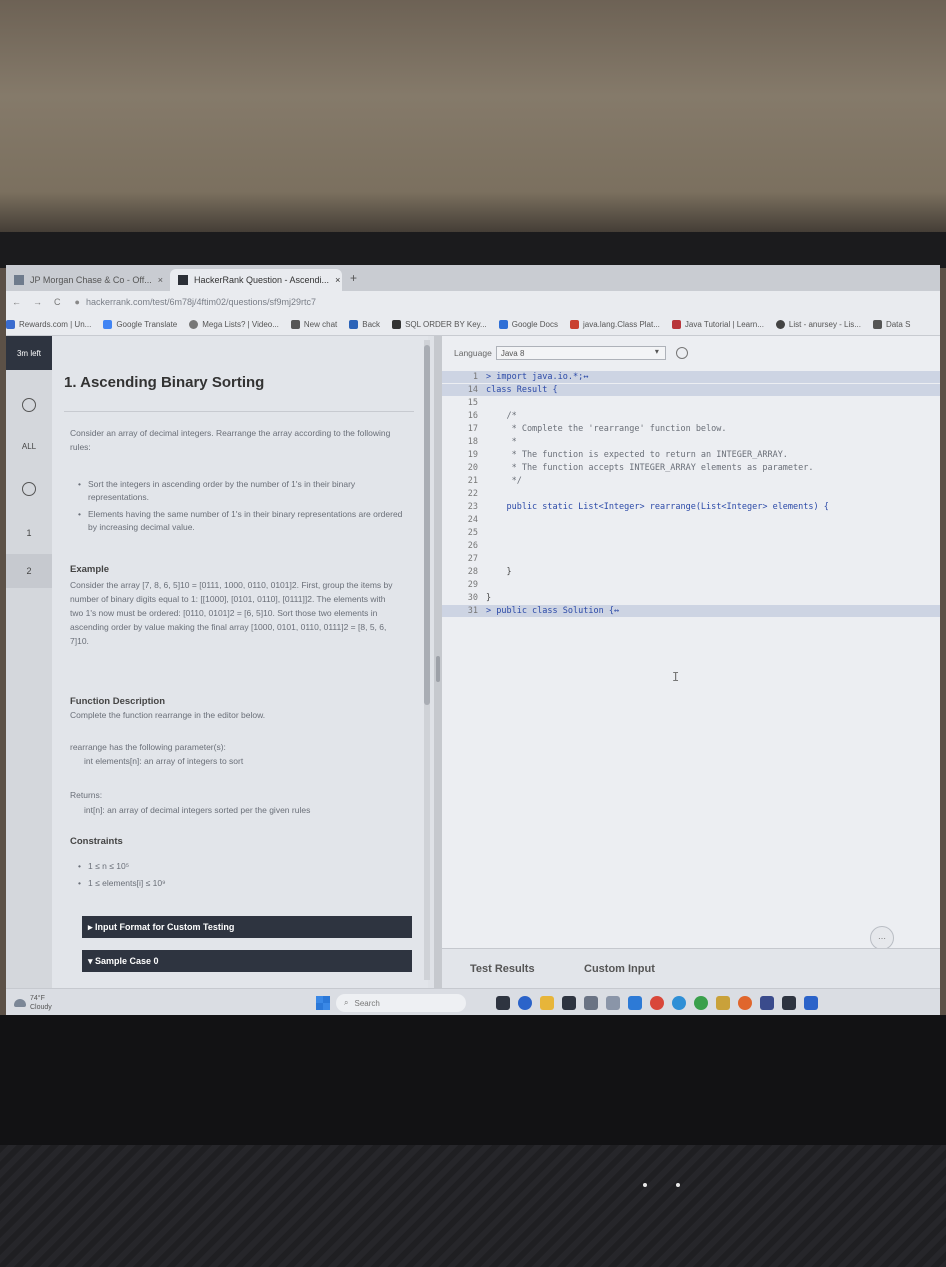 The width and height of the screenshot is (946, 1267). I want to click on code-line: 22, so click(691, 494).